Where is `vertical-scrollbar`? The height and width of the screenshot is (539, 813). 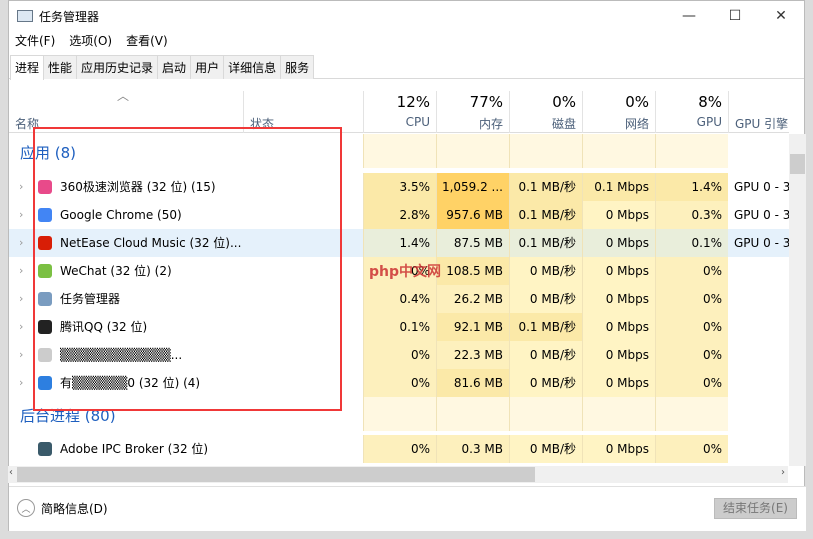
vertical-scrollbar is located at coordinates (797, 300).